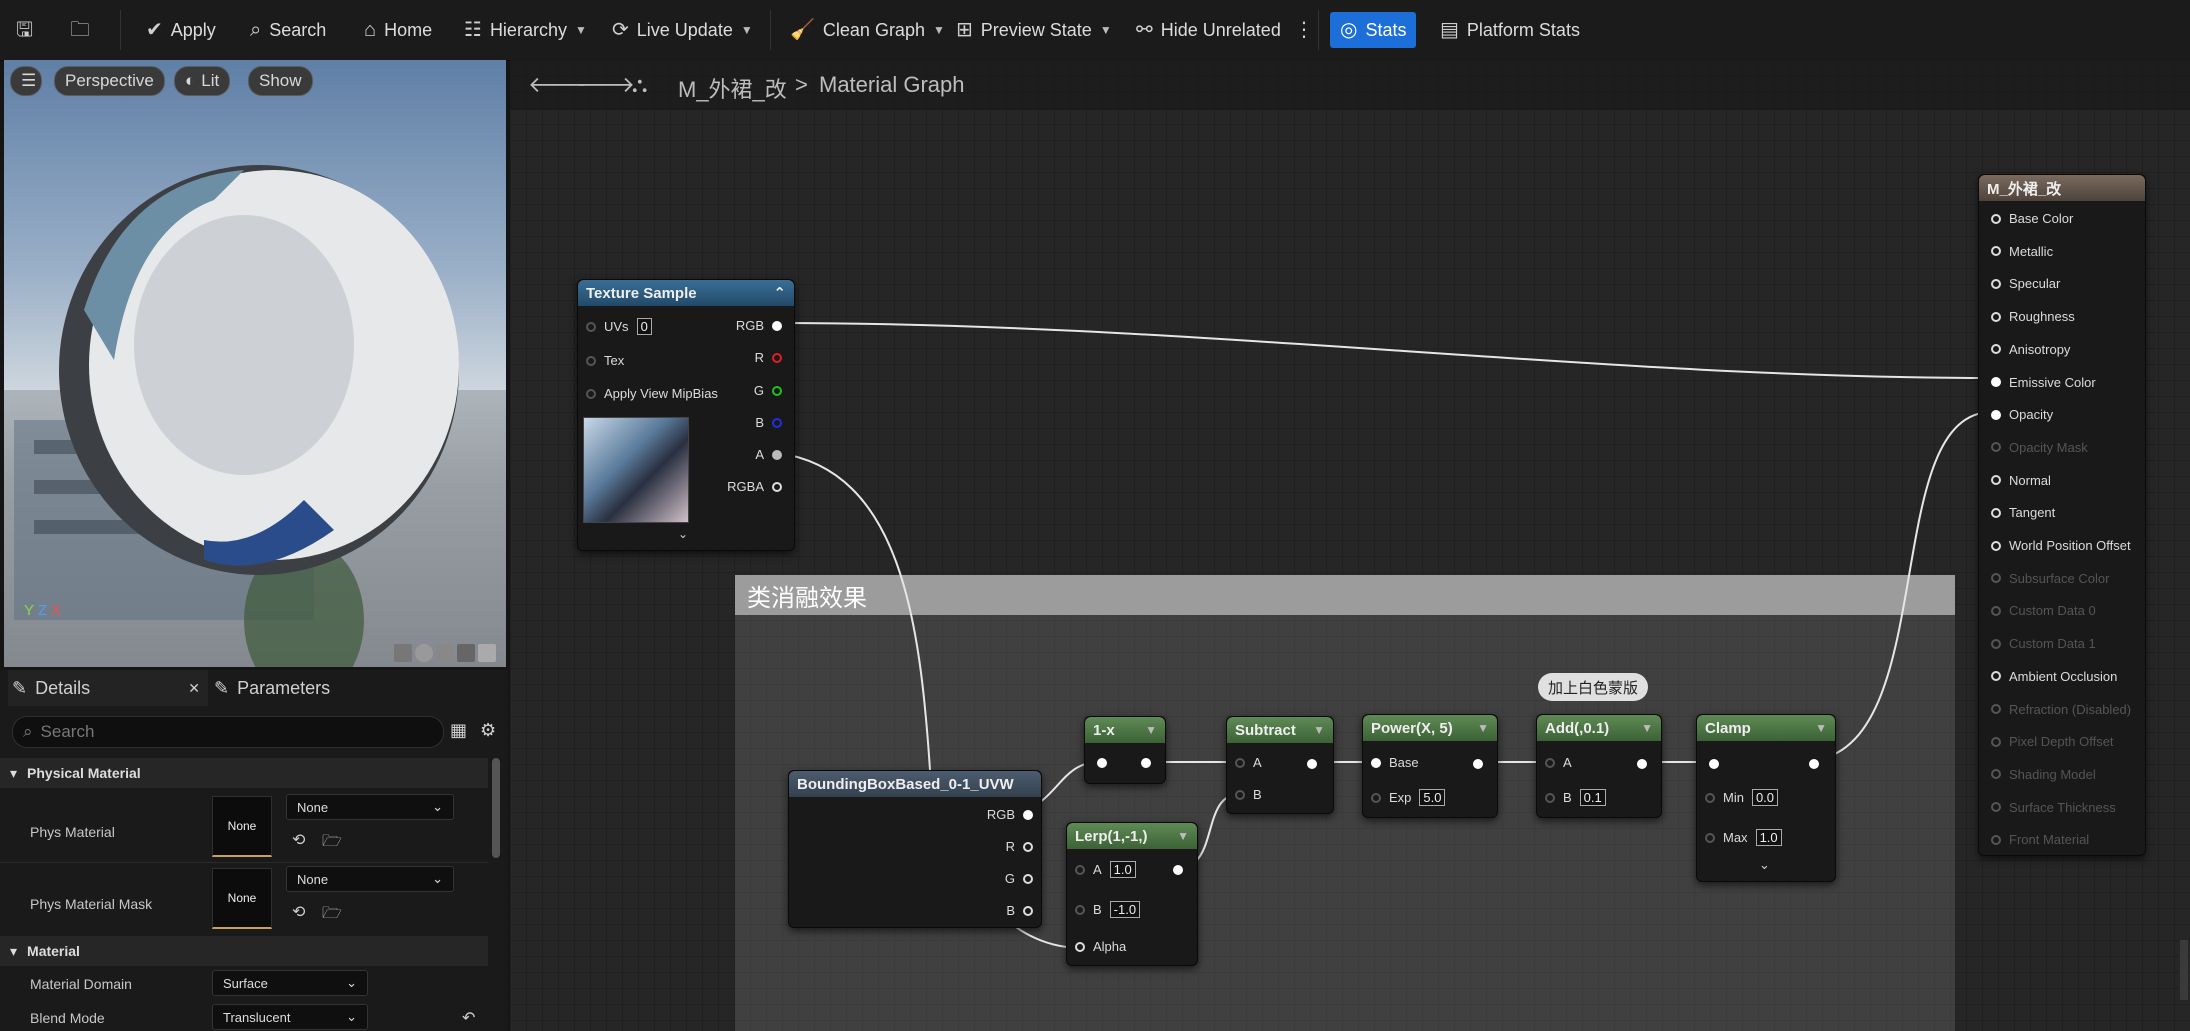  Describe the element at coordinates (1125, 750) in the screenshot. I see `one-minus-node: 1-x ▼` at that location.